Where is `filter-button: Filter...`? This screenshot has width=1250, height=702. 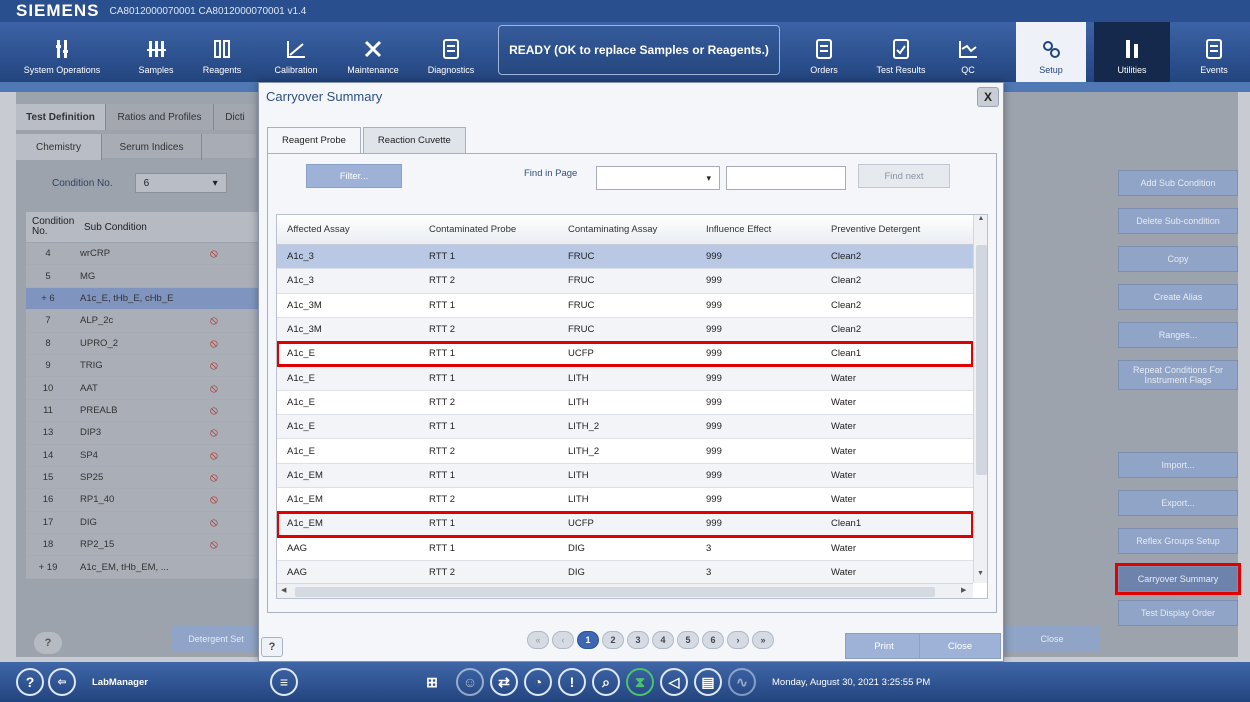 filter-button: Filter... is located at coordinates (354, 176).